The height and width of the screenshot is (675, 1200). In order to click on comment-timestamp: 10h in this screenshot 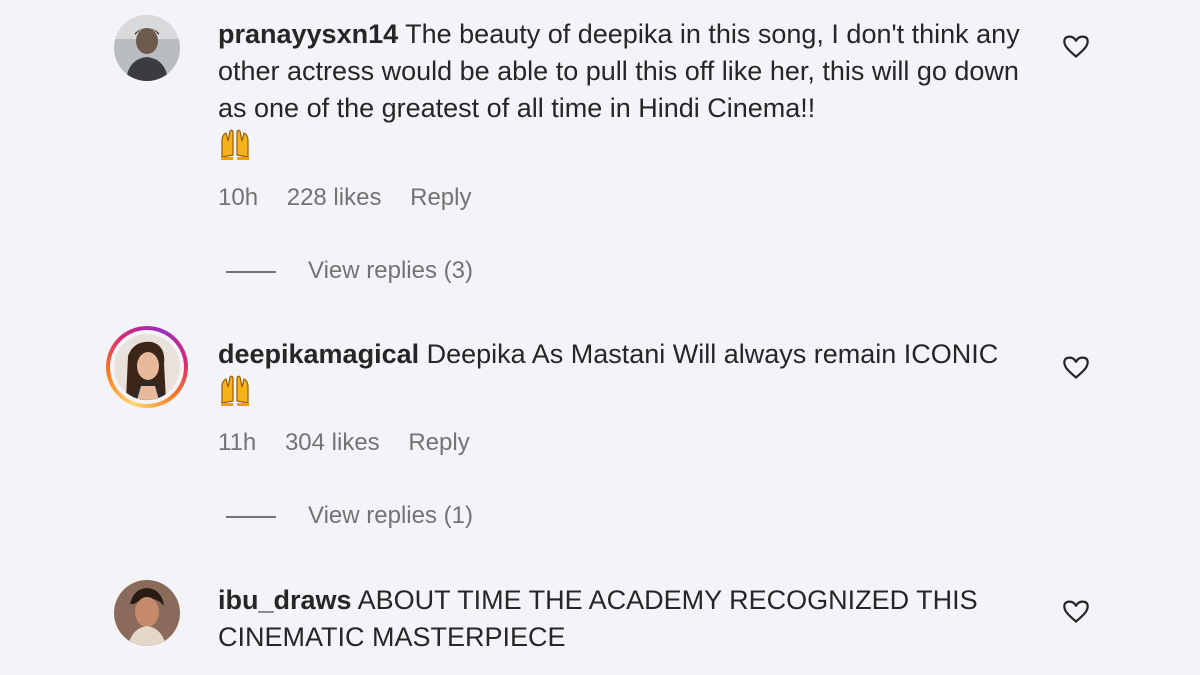, I will do `click(238, 197)`.